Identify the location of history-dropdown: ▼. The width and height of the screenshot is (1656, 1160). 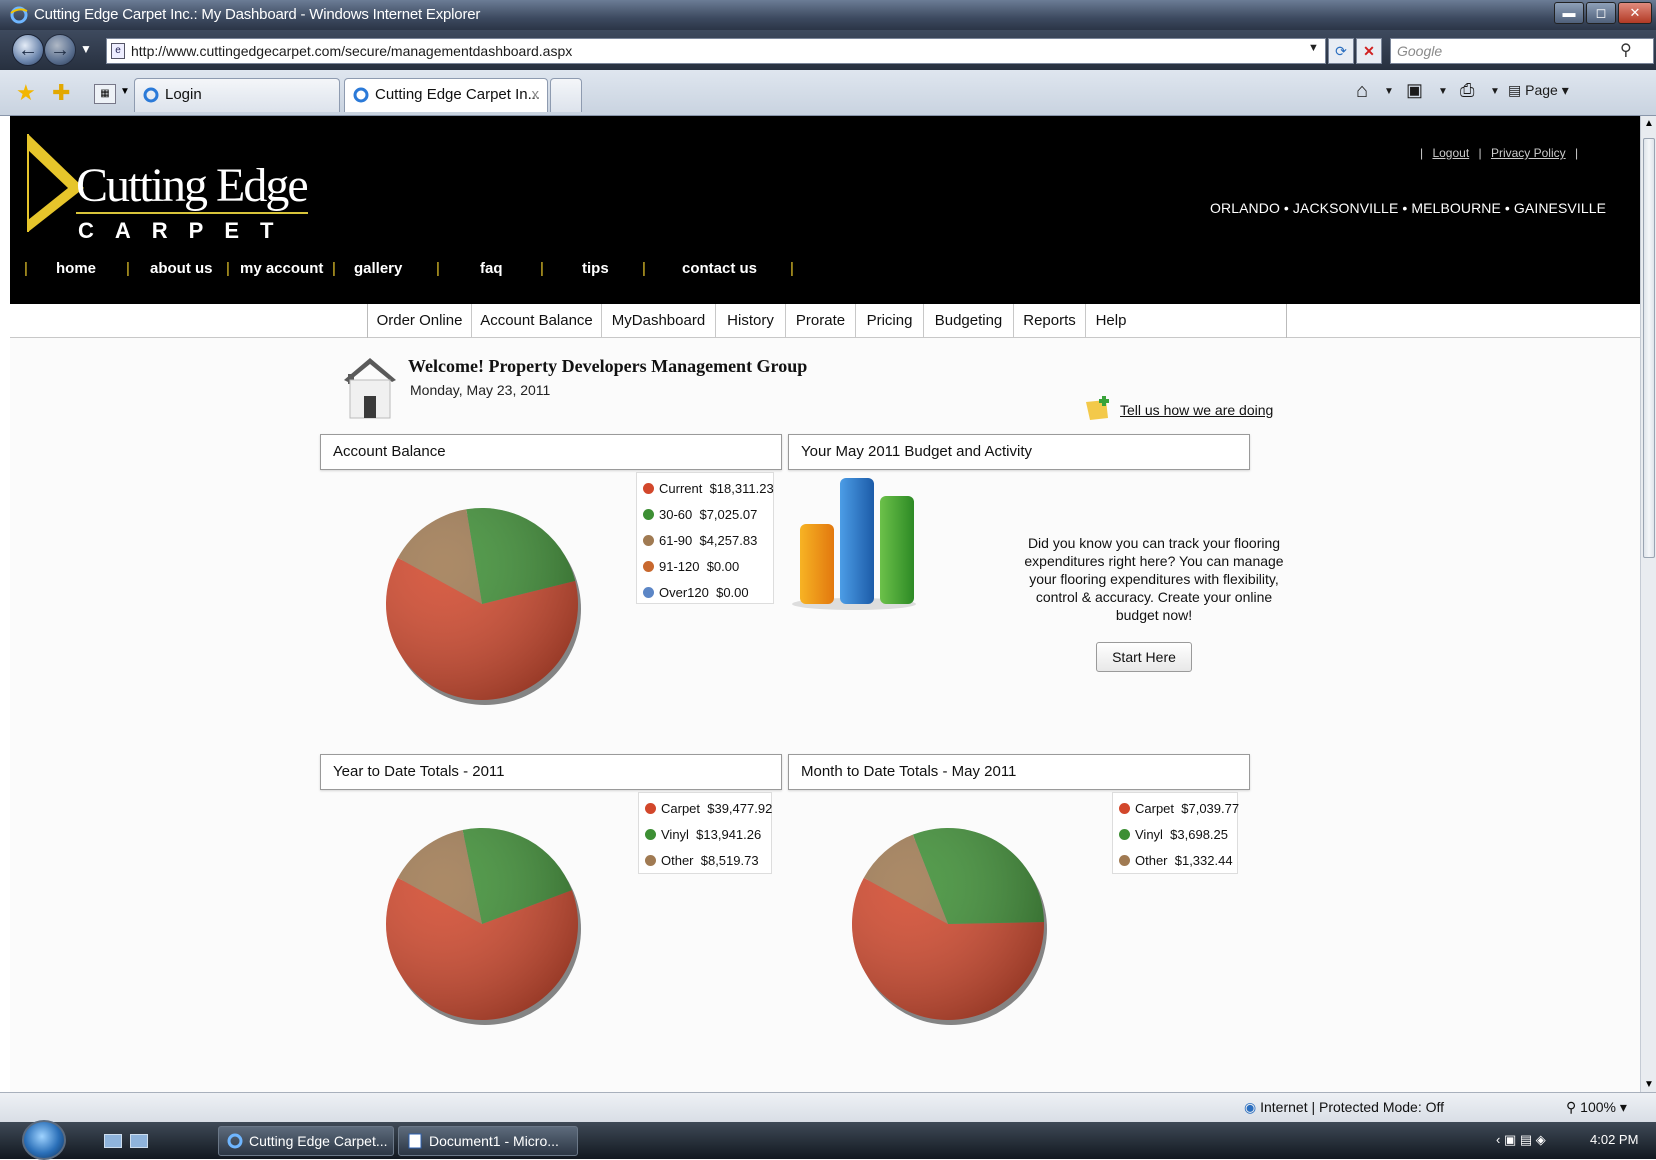
(86, 49).